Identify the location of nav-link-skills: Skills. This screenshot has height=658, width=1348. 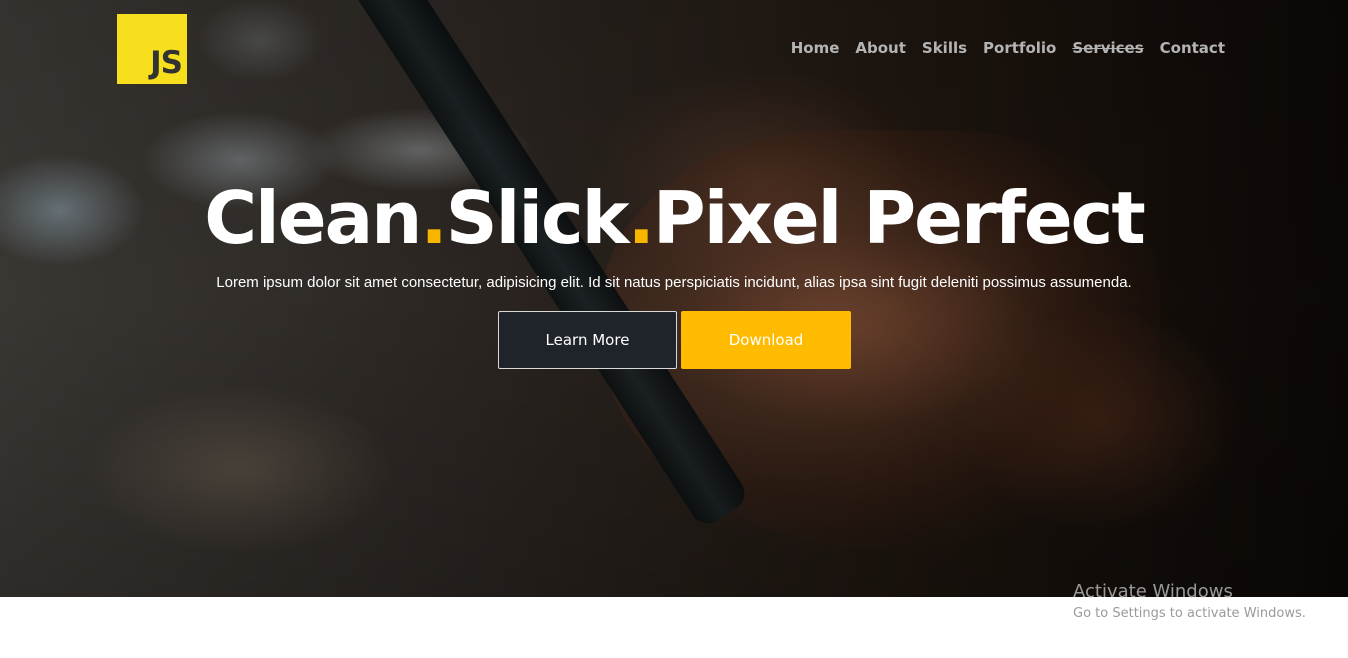
(944, 48).